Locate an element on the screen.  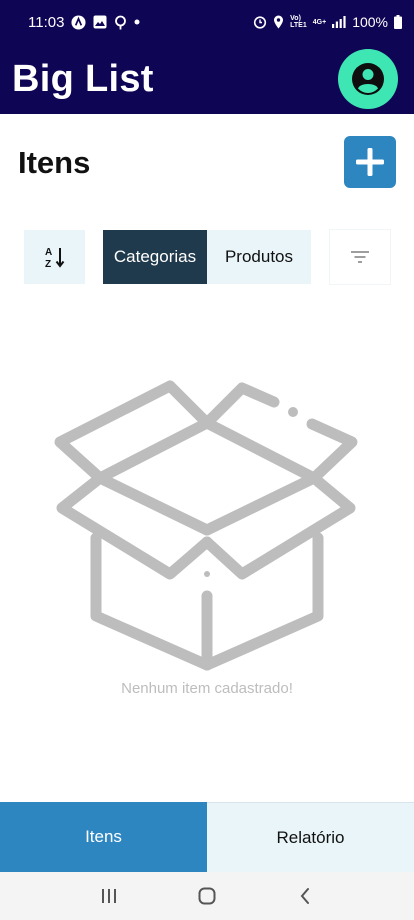
recent-apps-button is located at coordinates (109, 896).